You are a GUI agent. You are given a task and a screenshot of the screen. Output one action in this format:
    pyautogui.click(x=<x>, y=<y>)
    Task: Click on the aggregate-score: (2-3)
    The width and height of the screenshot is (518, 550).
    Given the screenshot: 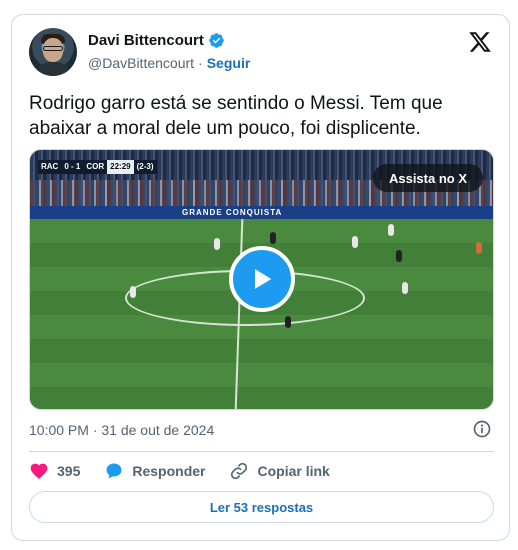 What is the action you would take?
    pyautogui.click(x=145, y=167)
    